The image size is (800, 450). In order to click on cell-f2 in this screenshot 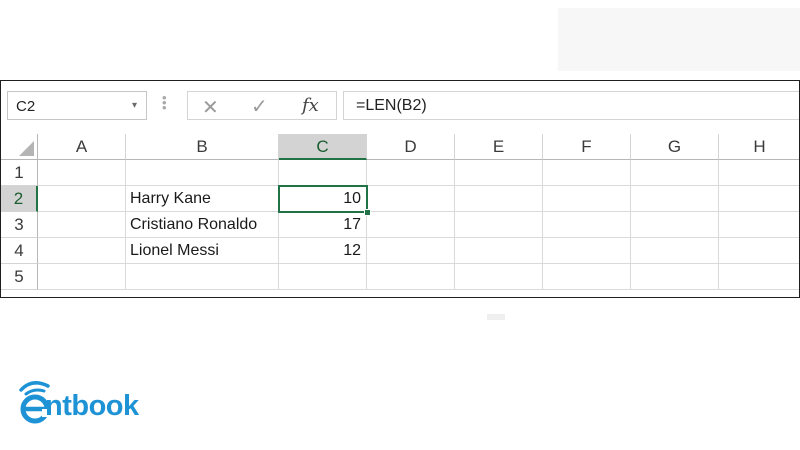, I will do `click(587, 199)`.